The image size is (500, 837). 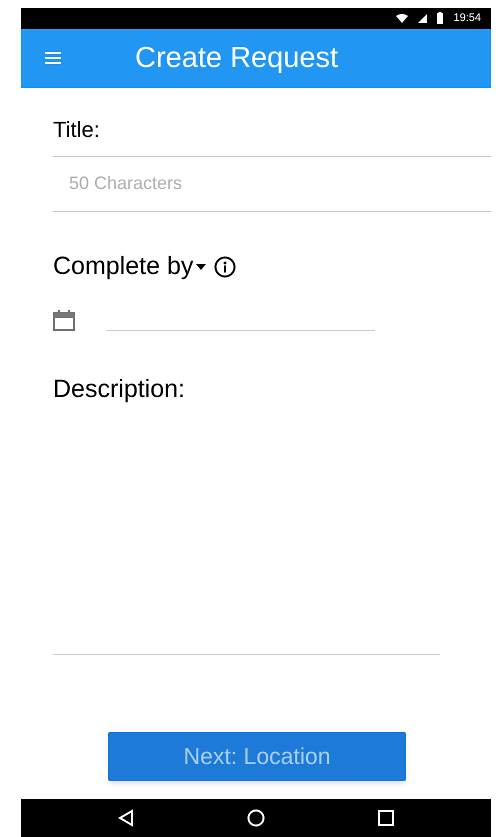 I want to click on recents-icon, so click(x=386, y=818).